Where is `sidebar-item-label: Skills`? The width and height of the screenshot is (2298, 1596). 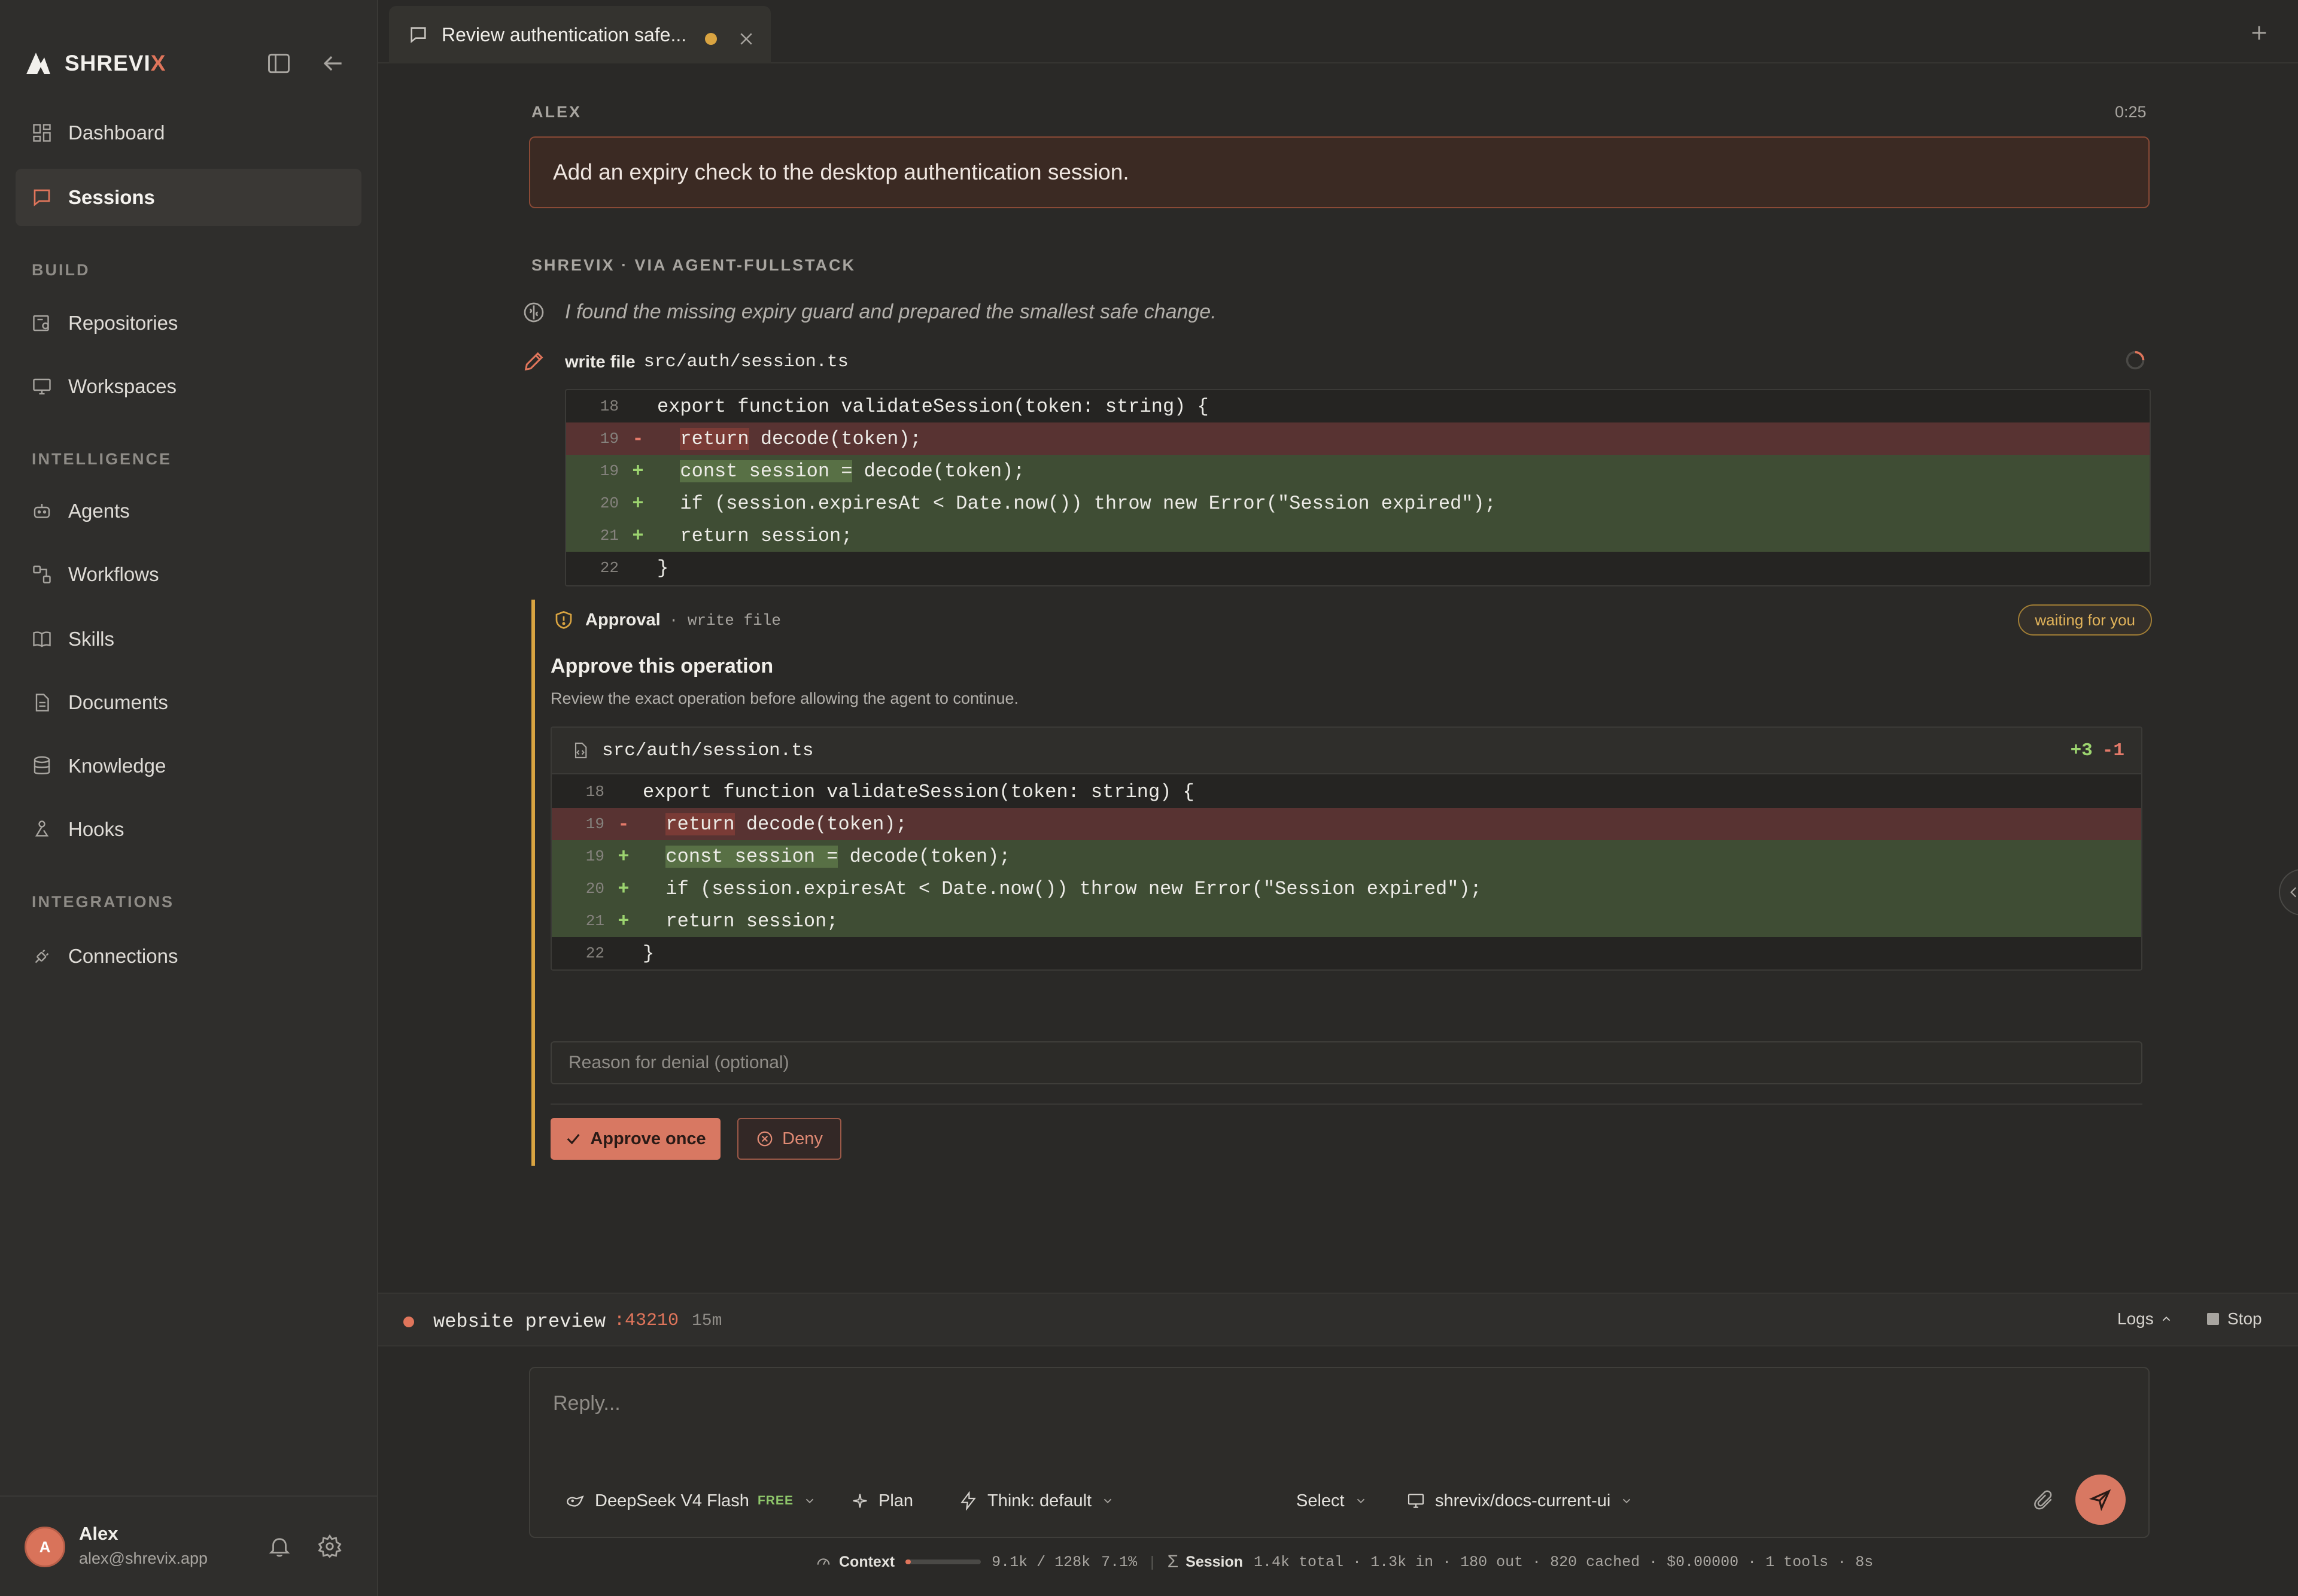
sidebar-item-label: Skills is located at coordinates (91, 639).